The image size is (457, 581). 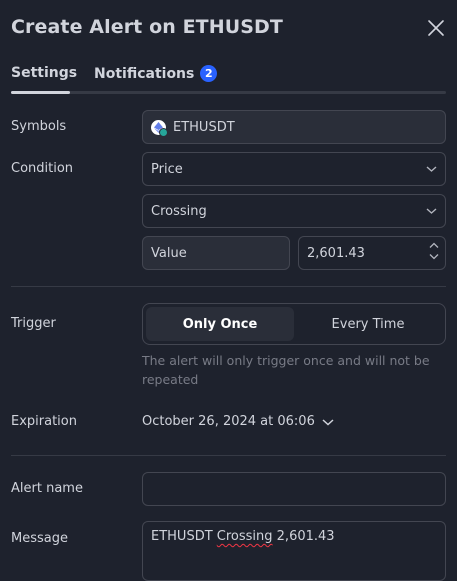 What do you see at coordinates (169, 253) in the screenshot?
I see `value-type-label: Value` at bounding box center [169, 253].